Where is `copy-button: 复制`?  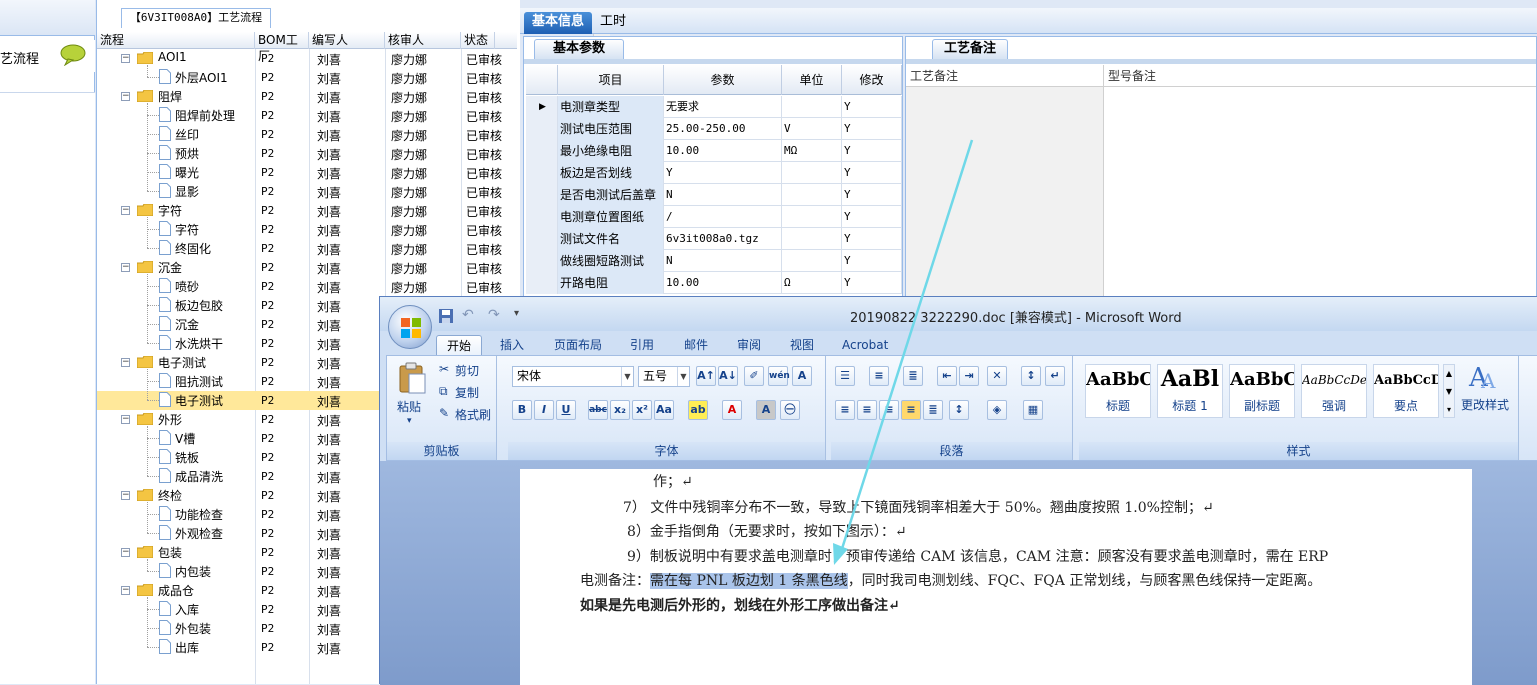
copy-button: 复制 is located at coordinates (467, 392).